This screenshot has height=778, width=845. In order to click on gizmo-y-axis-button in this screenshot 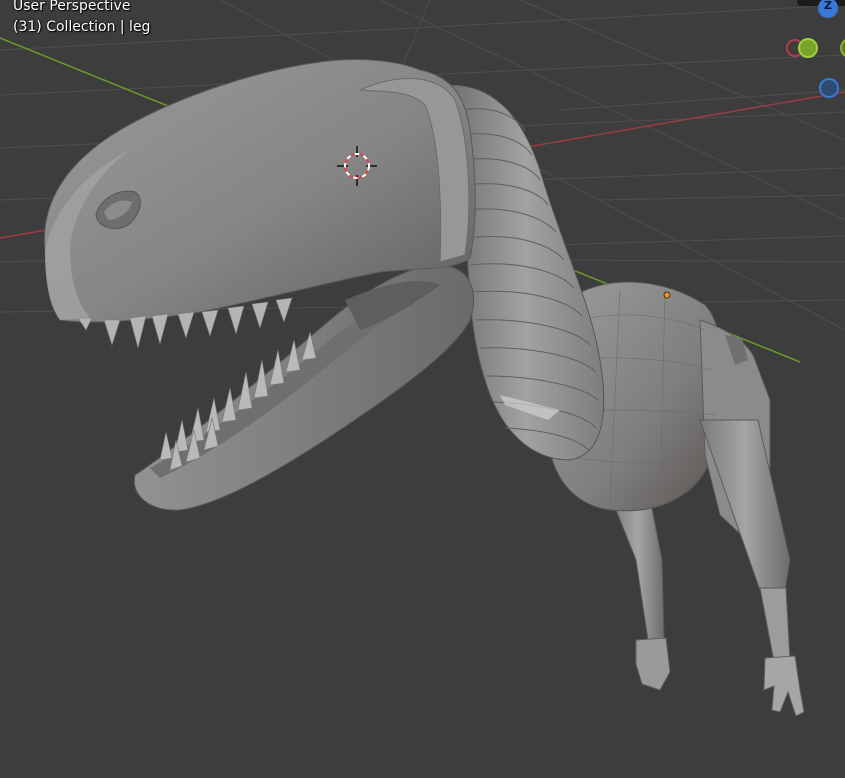, I will do `click(808, 48)`.